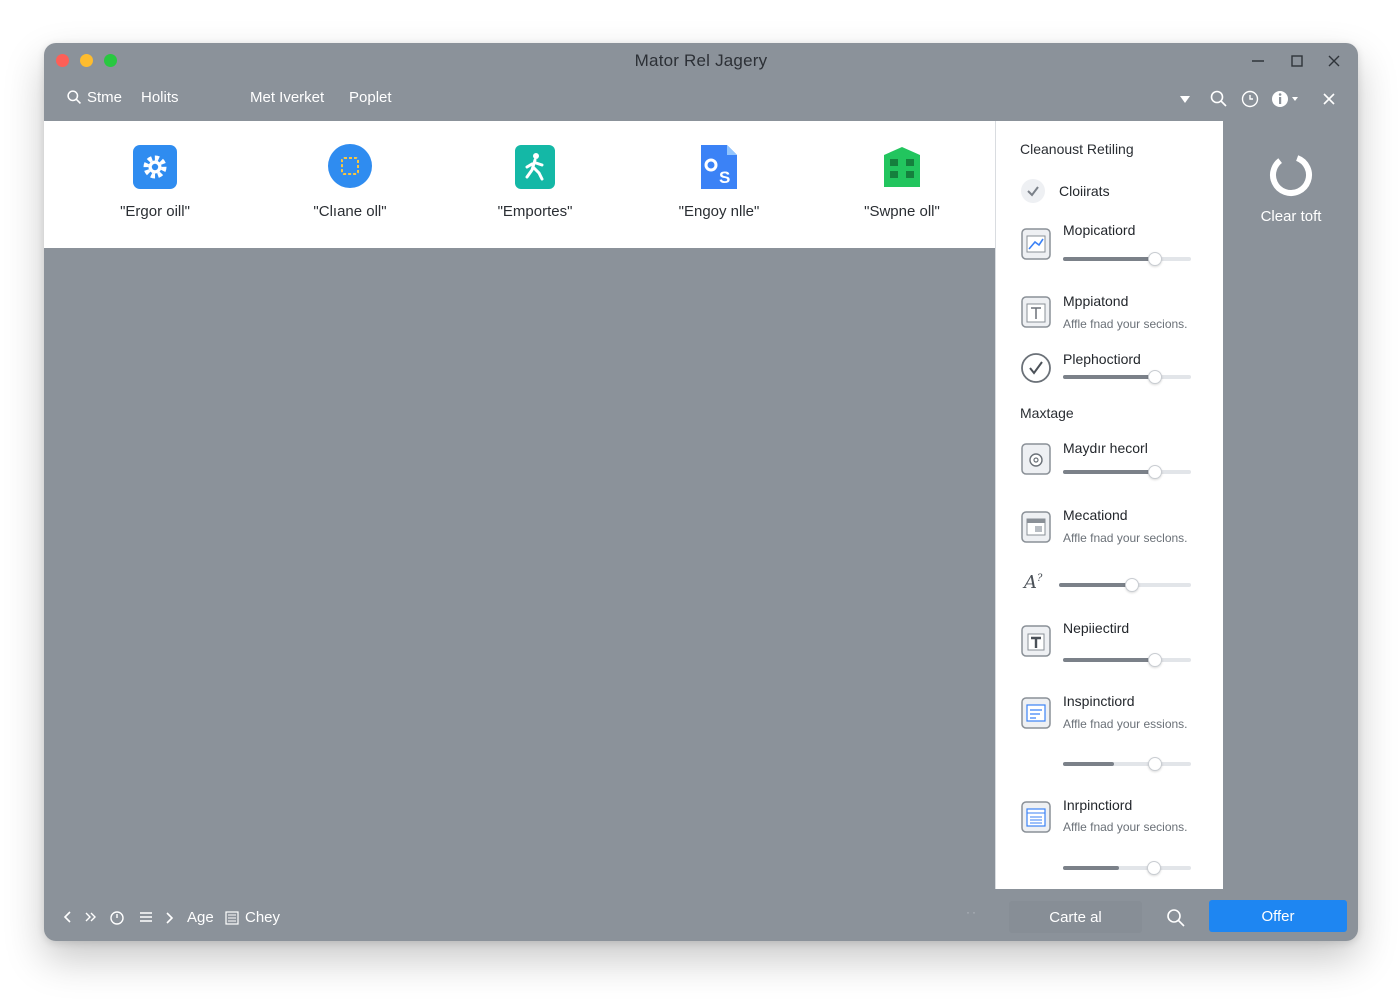 The width and height of the screenshot is (1400, 1000). I want to click on chey-label: Chey, so click(263, 917).